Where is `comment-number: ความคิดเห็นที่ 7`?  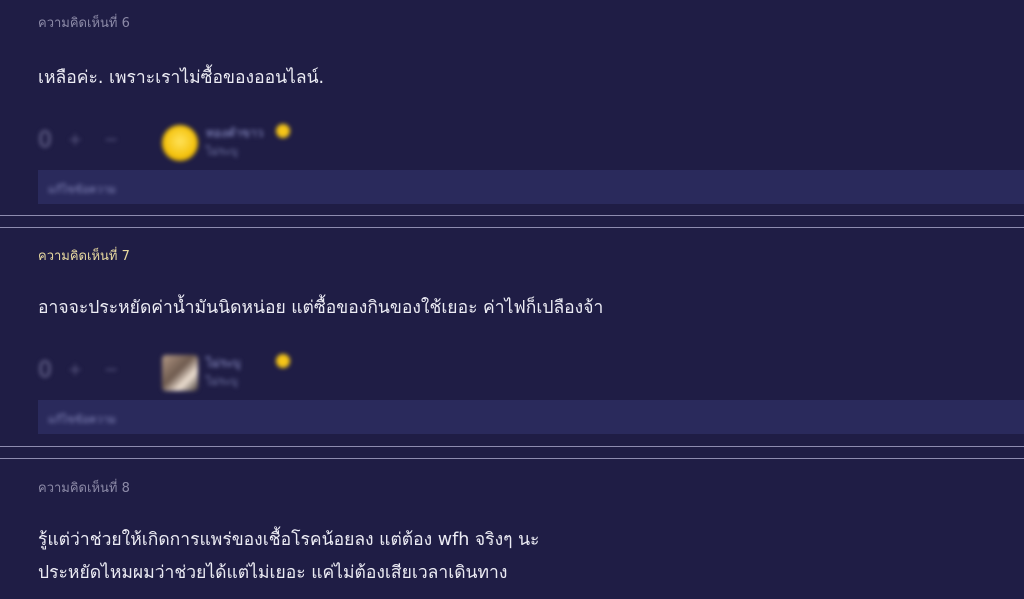
comment-number: ความคิดเห็นที่ 7 is located at coordinates (84, 256).